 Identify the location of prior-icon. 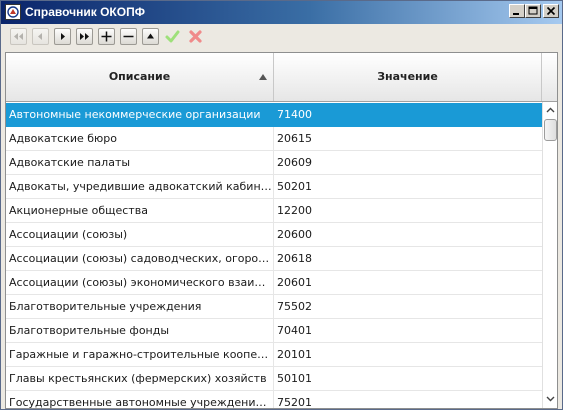
(40, 36).